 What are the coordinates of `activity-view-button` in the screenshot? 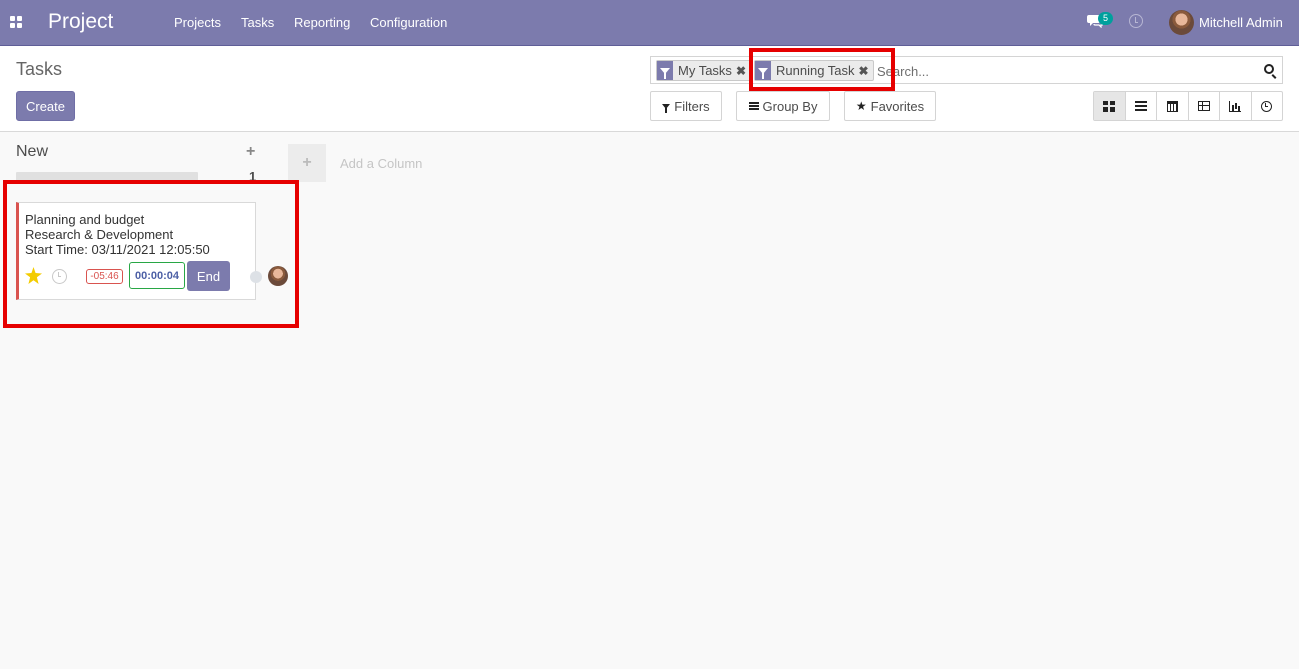 It's located at (1267, 106).